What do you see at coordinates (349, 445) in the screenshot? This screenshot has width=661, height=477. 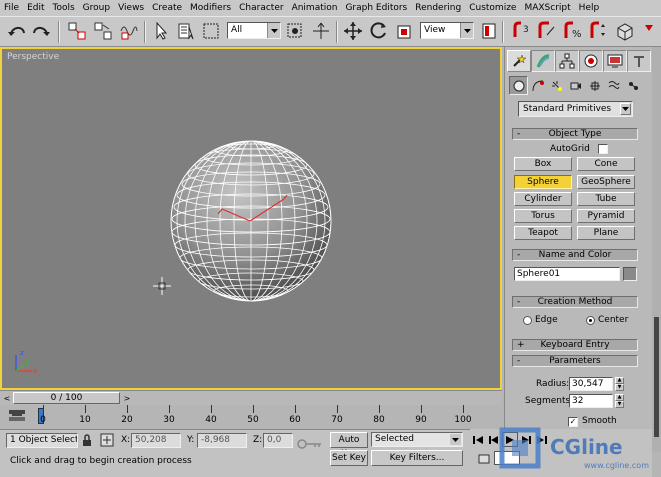 I see `auto-key-button: Auto Key` at bounding box center [349, 445].